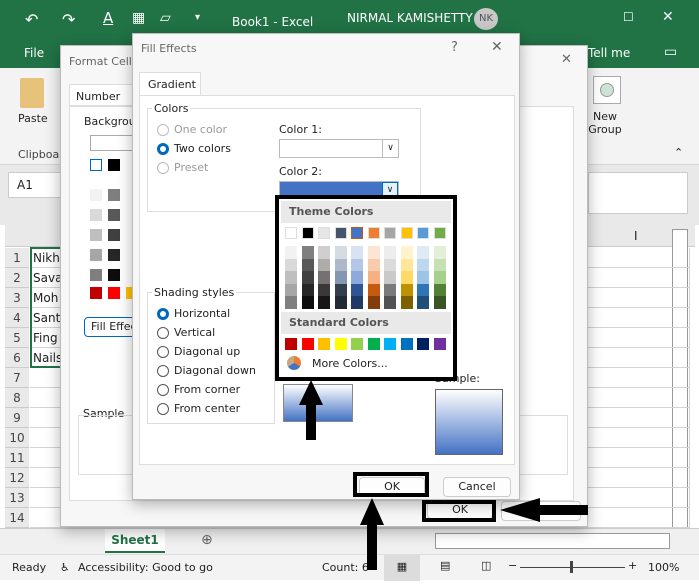 This screenshot has width=699, height=586. Describe the element at coordinates (311, 410) in the screenshot. I see `arrow-up-to-popup` at that location.